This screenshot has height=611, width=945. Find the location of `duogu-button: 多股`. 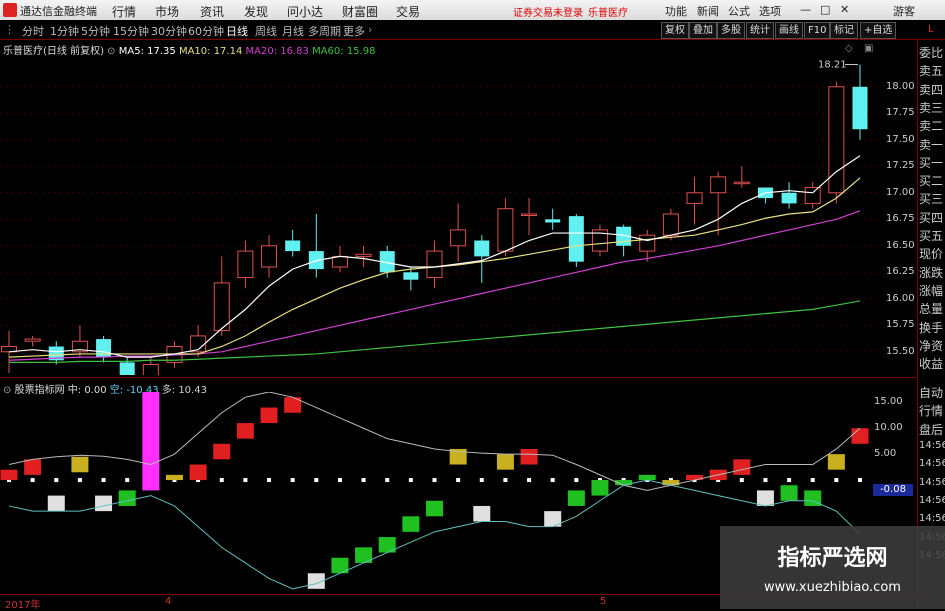

duogu-button: 多股 is located at coordinates (731, 30).